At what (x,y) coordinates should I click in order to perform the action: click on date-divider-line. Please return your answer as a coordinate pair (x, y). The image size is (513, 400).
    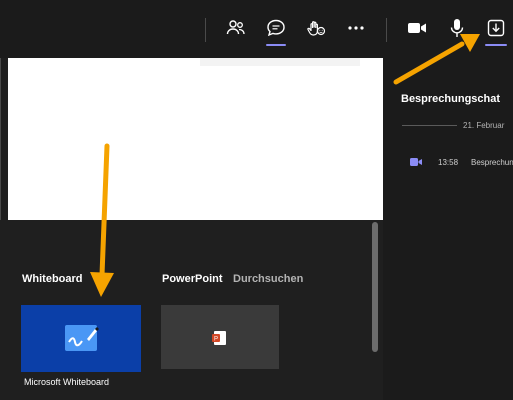
    Looking at the image, I should click on (429, 125).